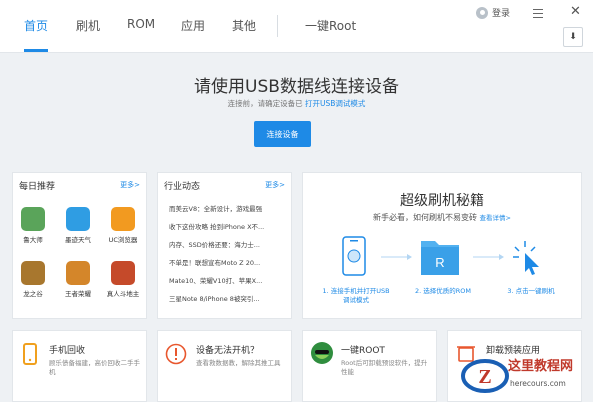 The width and height of the screenshot is (593, 402). Describe the element at coordinates (123, 294) in the screenshot. I see `app-name: 真人斗地主` at that location.